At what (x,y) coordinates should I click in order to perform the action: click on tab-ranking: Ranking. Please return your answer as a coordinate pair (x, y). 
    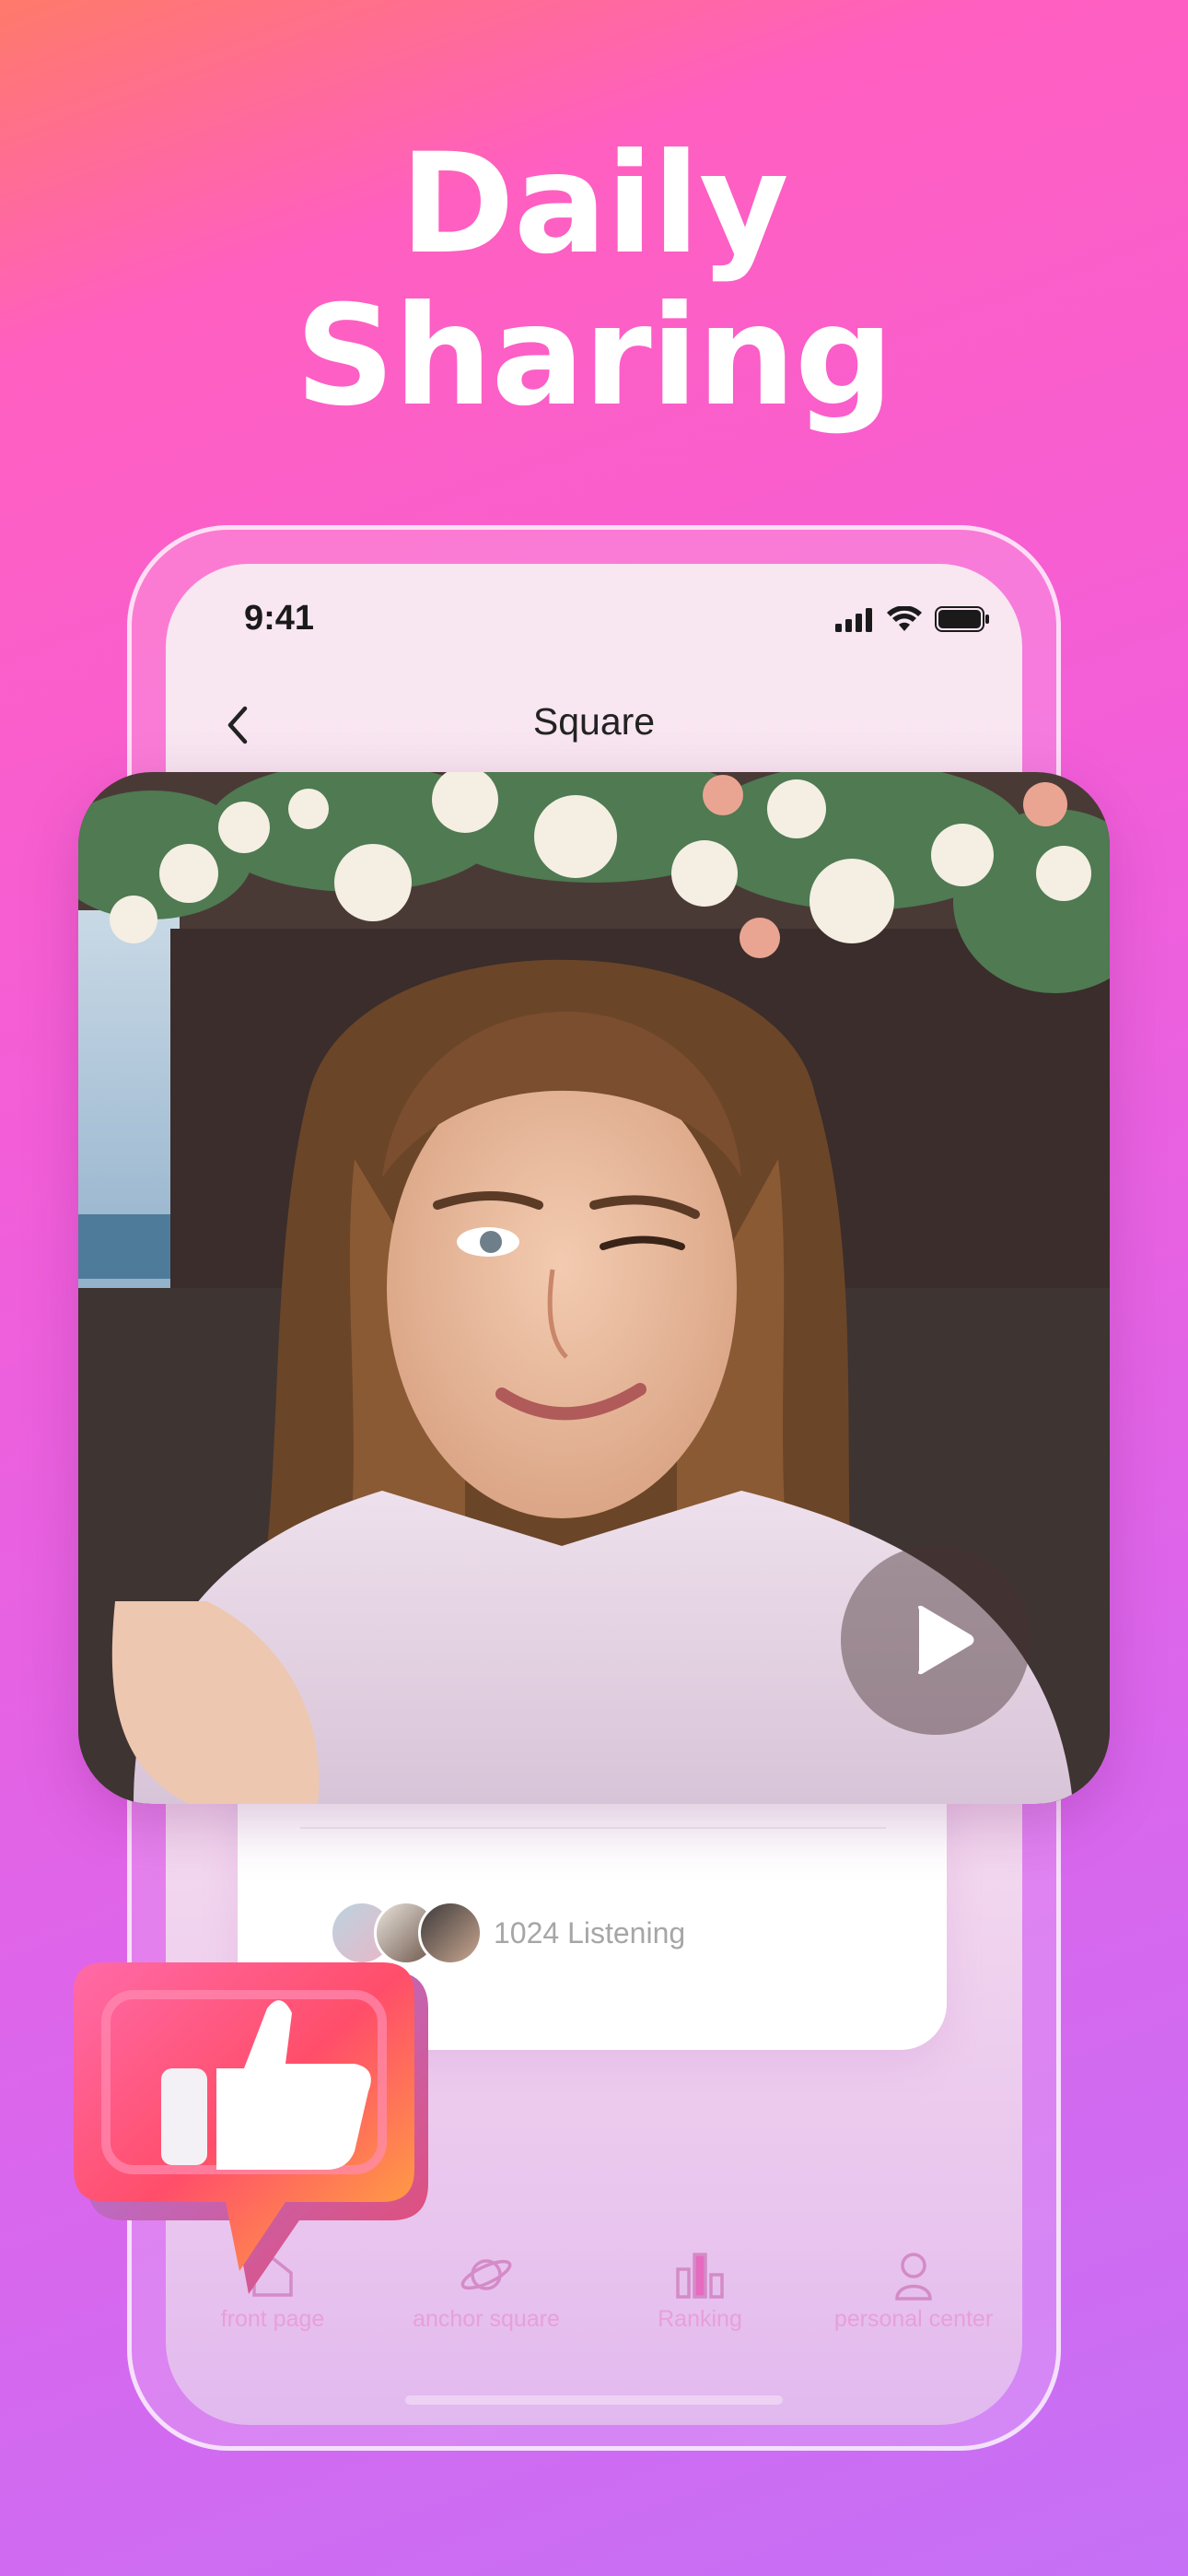
    Looking at the image, I should click on (700, 2291).